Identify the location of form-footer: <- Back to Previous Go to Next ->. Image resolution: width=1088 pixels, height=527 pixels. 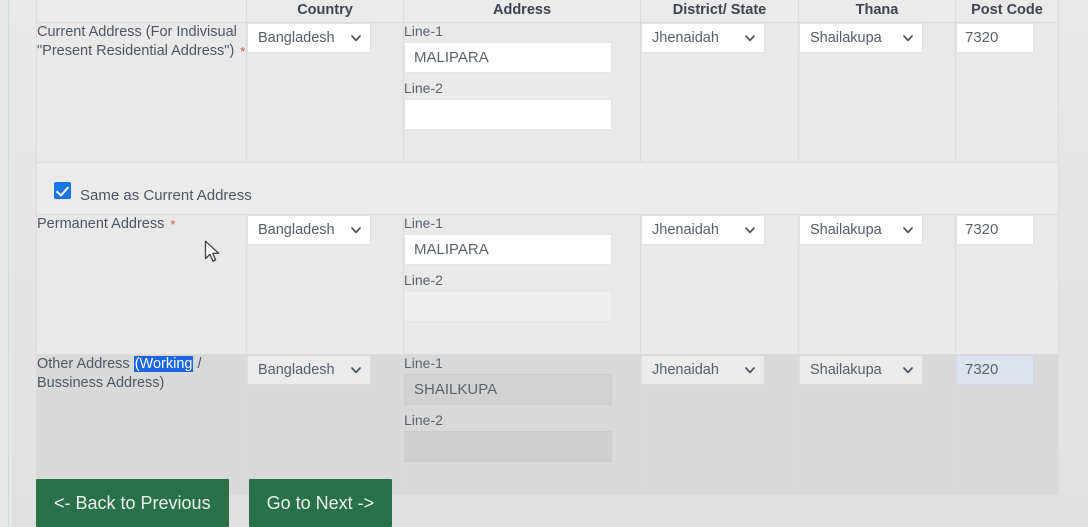
(214, 503).